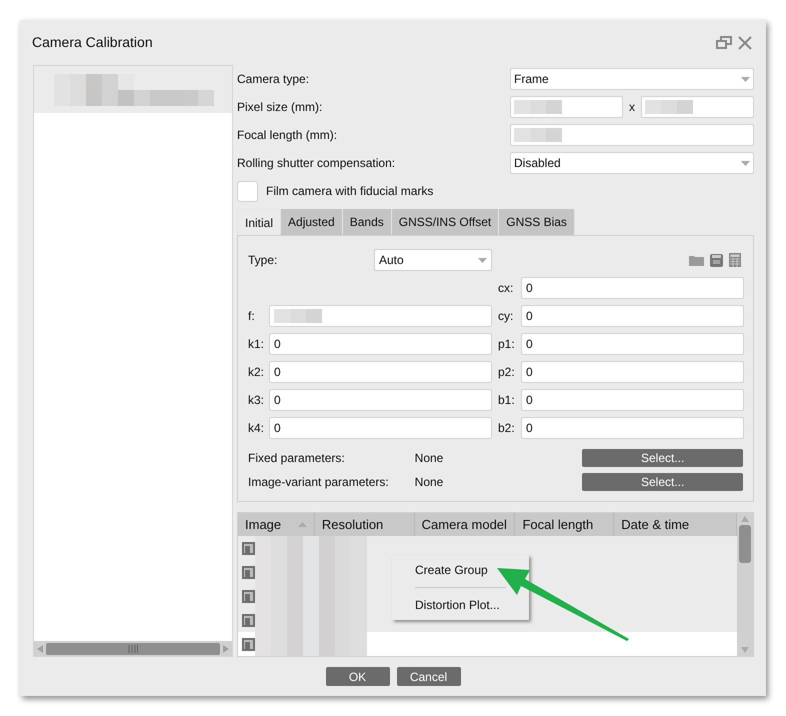 This screenshot has width=786, height=716. I want to click on separator-label: x, so click(632, 107).